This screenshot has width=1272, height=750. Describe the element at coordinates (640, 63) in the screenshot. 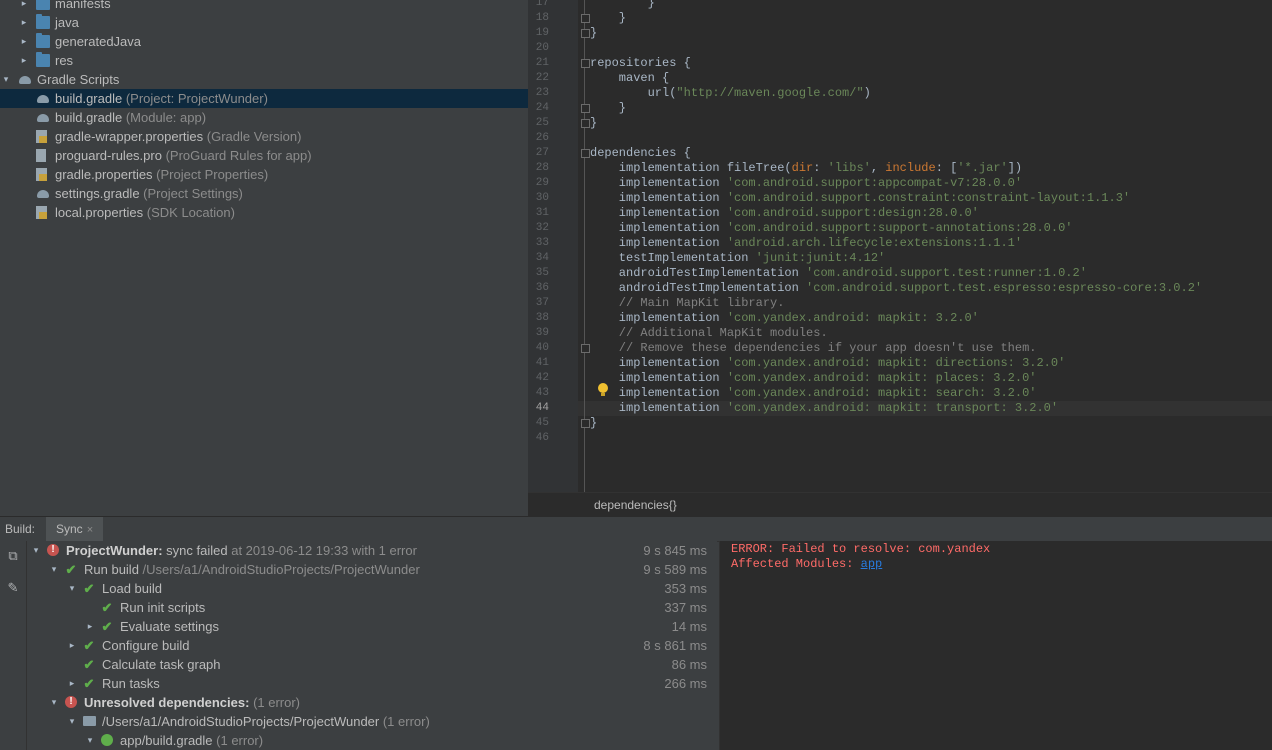

I see `code-line: repositories {` at that location.